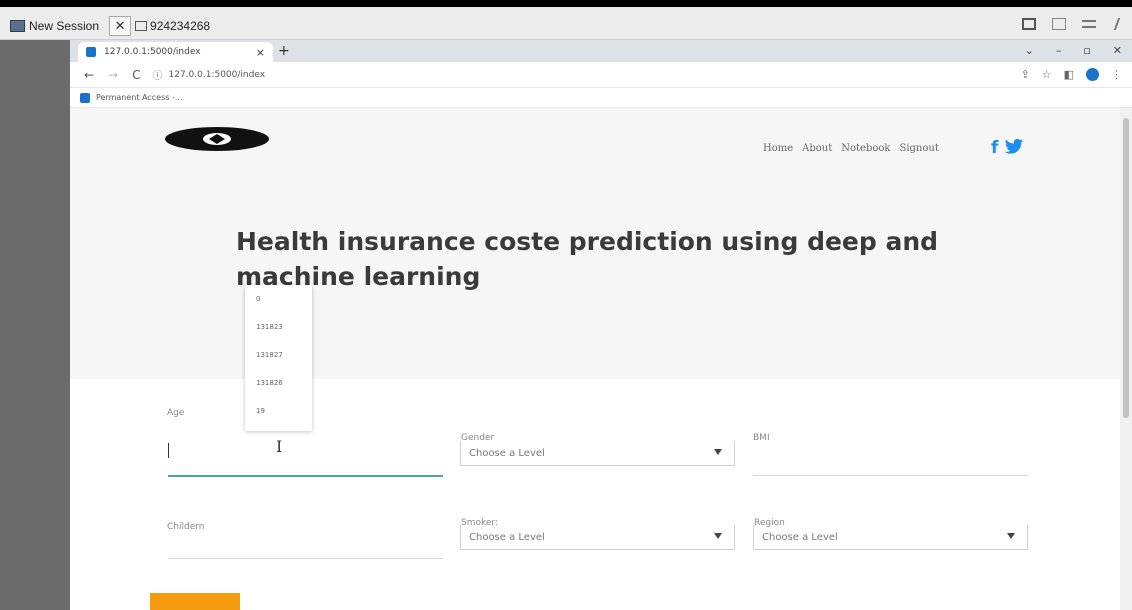  Describe the element at coordinates (85, 97) in the screenshot. I see `bookmark-icon` at that location.